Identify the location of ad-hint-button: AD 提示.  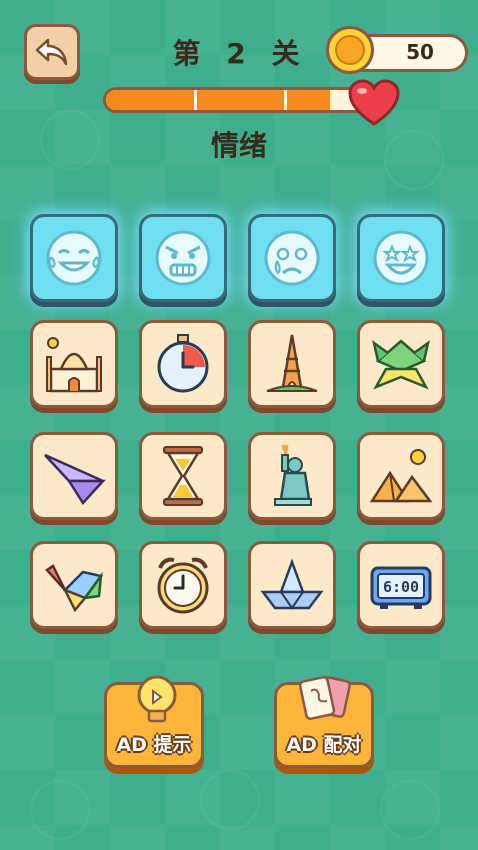
(154, 721).